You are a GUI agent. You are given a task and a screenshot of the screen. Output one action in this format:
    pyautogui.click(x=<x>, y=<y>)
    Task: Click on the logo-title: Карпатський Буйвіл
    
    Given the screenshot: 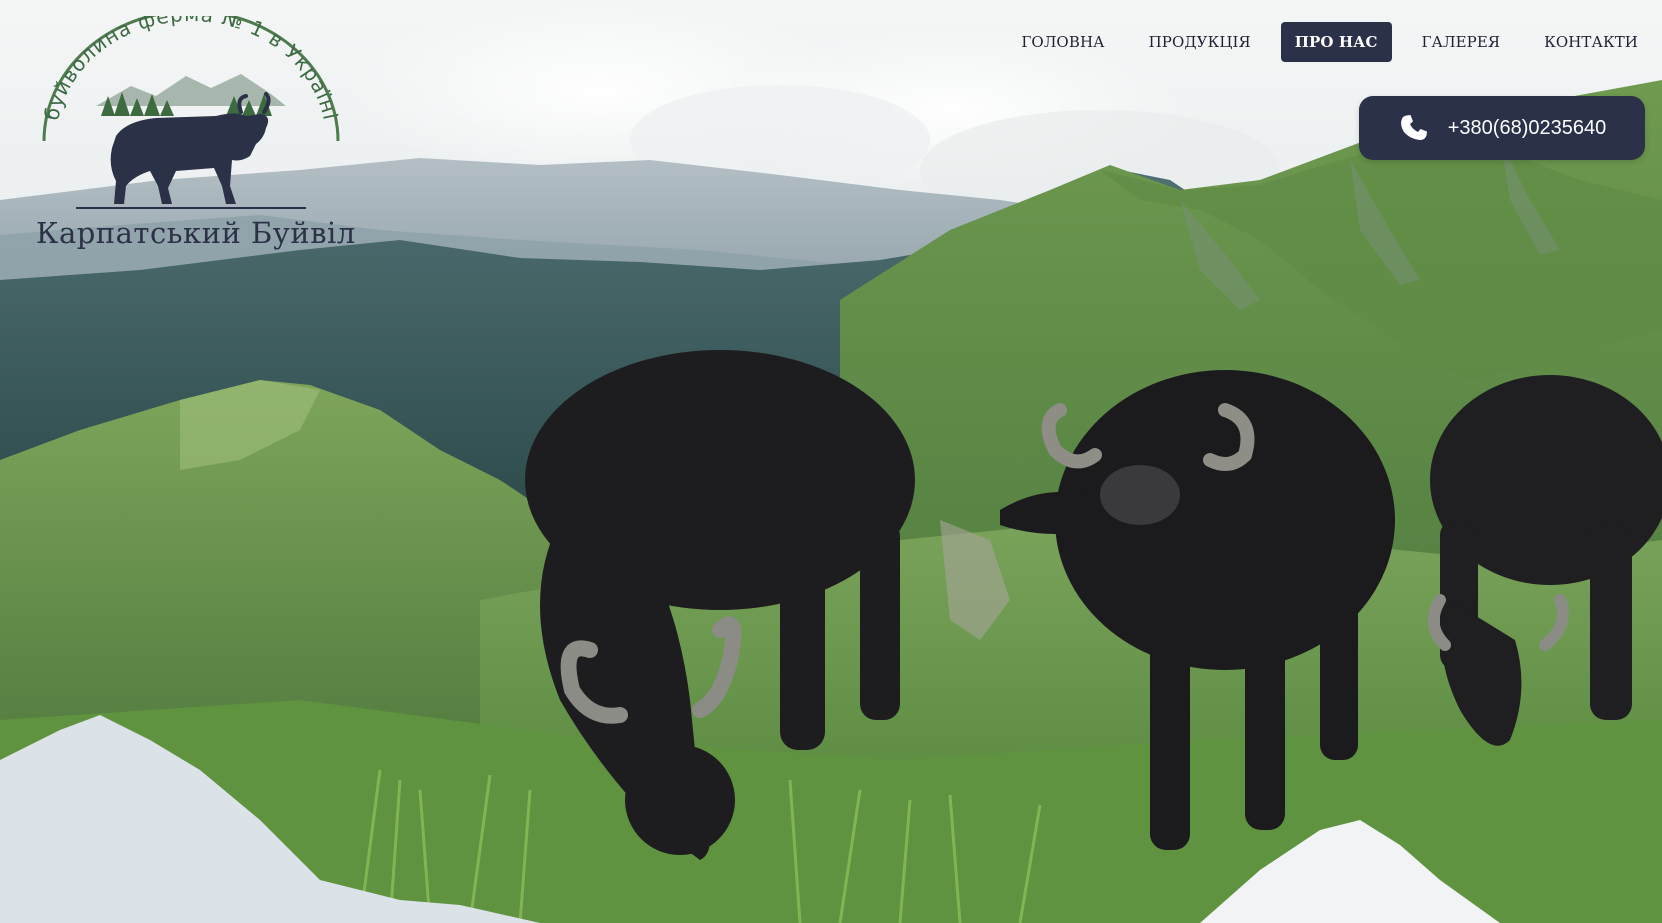 What is the action you would take?
    pyautogui.click(x=196, y=233)
    